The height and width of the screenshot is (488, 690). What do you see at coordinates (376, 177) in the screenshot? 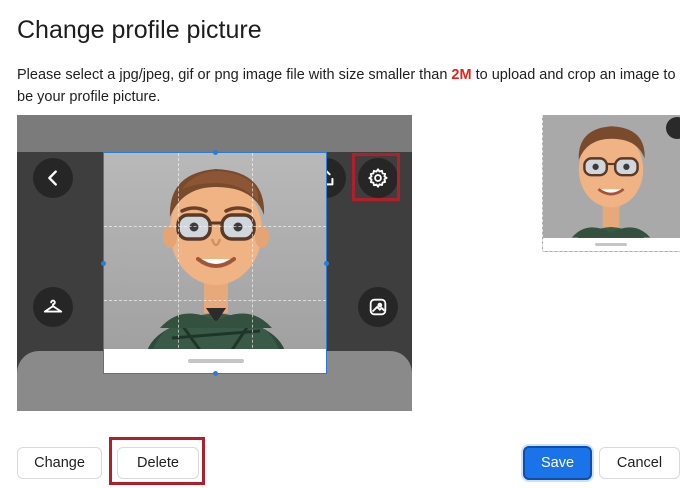
I see `gear-highlight-box` at bounding box center [376, 177].